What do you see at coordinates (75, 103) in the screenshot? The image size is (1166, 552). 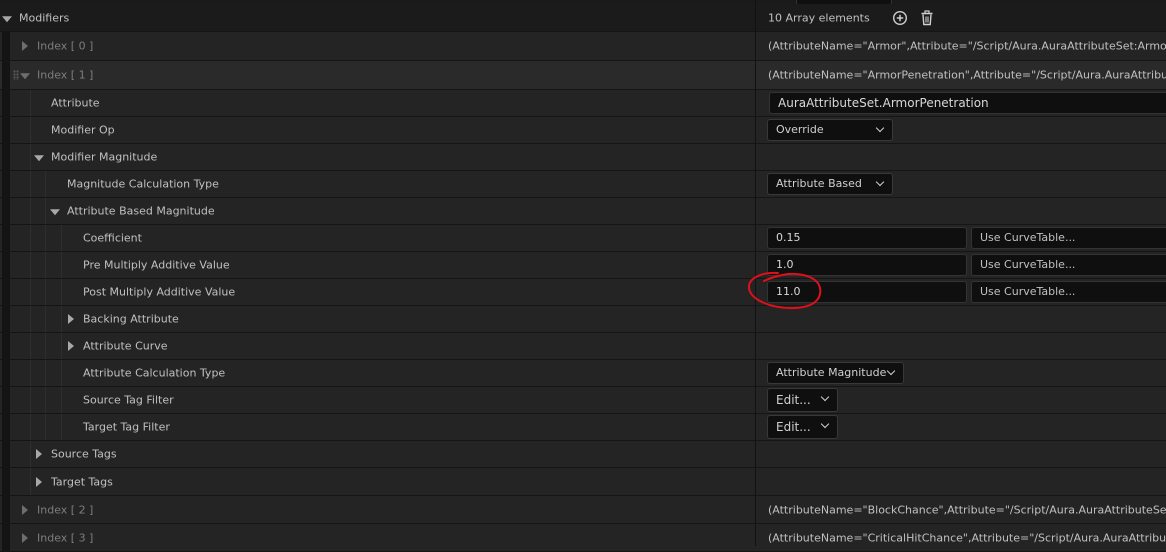 I see `attribute-label: Attribute` at bounding box center [75, 103].